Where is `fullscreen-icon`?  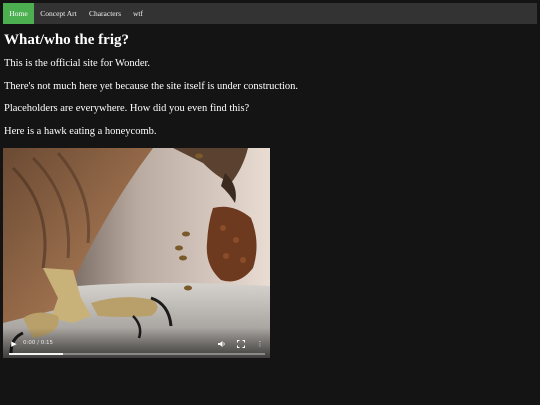
fullscreen-icon is located at coordinates (241, 344).